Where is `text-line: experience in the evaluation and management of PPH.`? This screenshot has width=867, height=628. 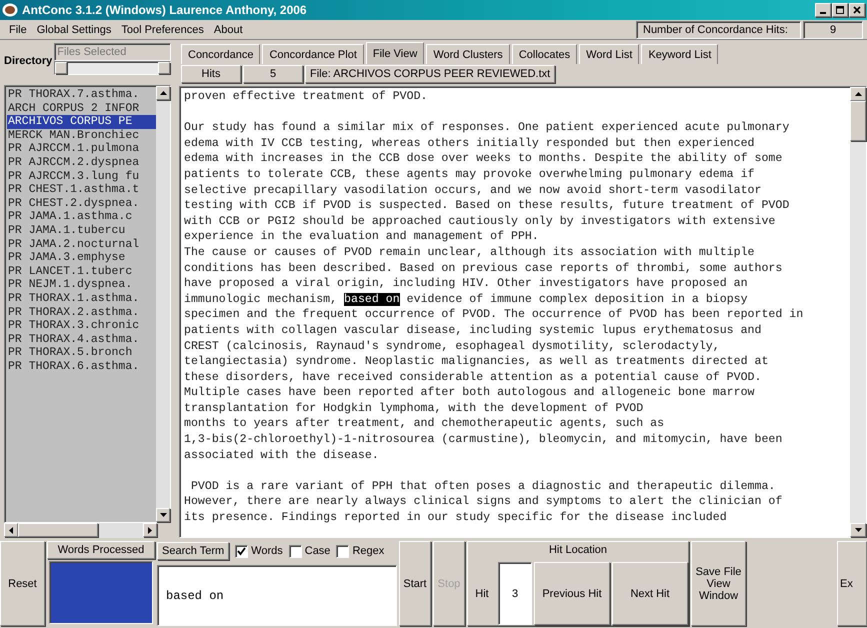 text-line: experience in the evaluation and management of PPH. is located at coordinates (362, 237).